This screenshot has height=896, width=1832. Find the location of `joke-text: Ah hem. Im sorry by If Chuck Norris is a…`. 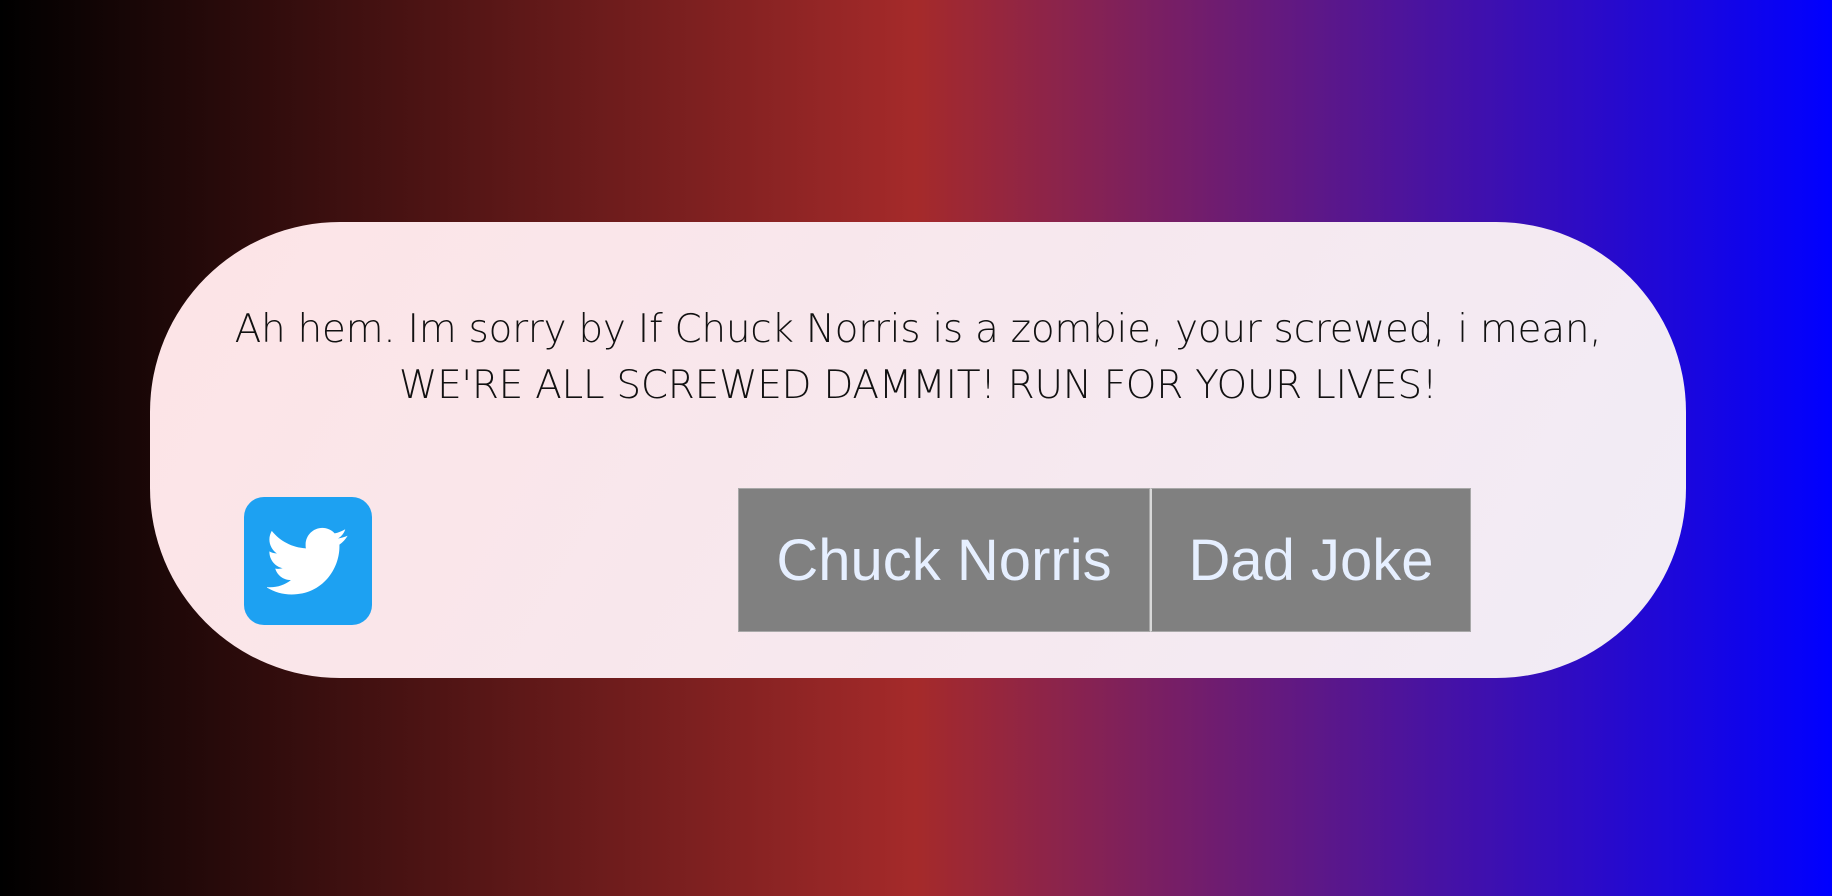

joke-text: Ah hem. Im sorry by If Chuck Norris is a… is located at coordinates (918, 357).